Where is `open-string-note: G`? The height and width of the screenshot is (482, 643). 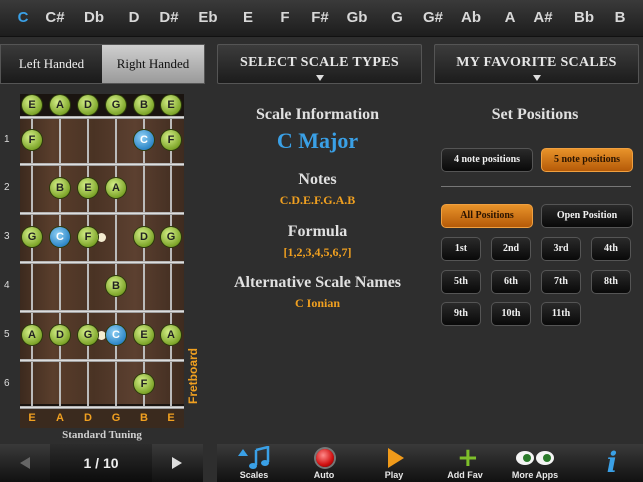
open-string-note: G is located at coordinates (116, 105).